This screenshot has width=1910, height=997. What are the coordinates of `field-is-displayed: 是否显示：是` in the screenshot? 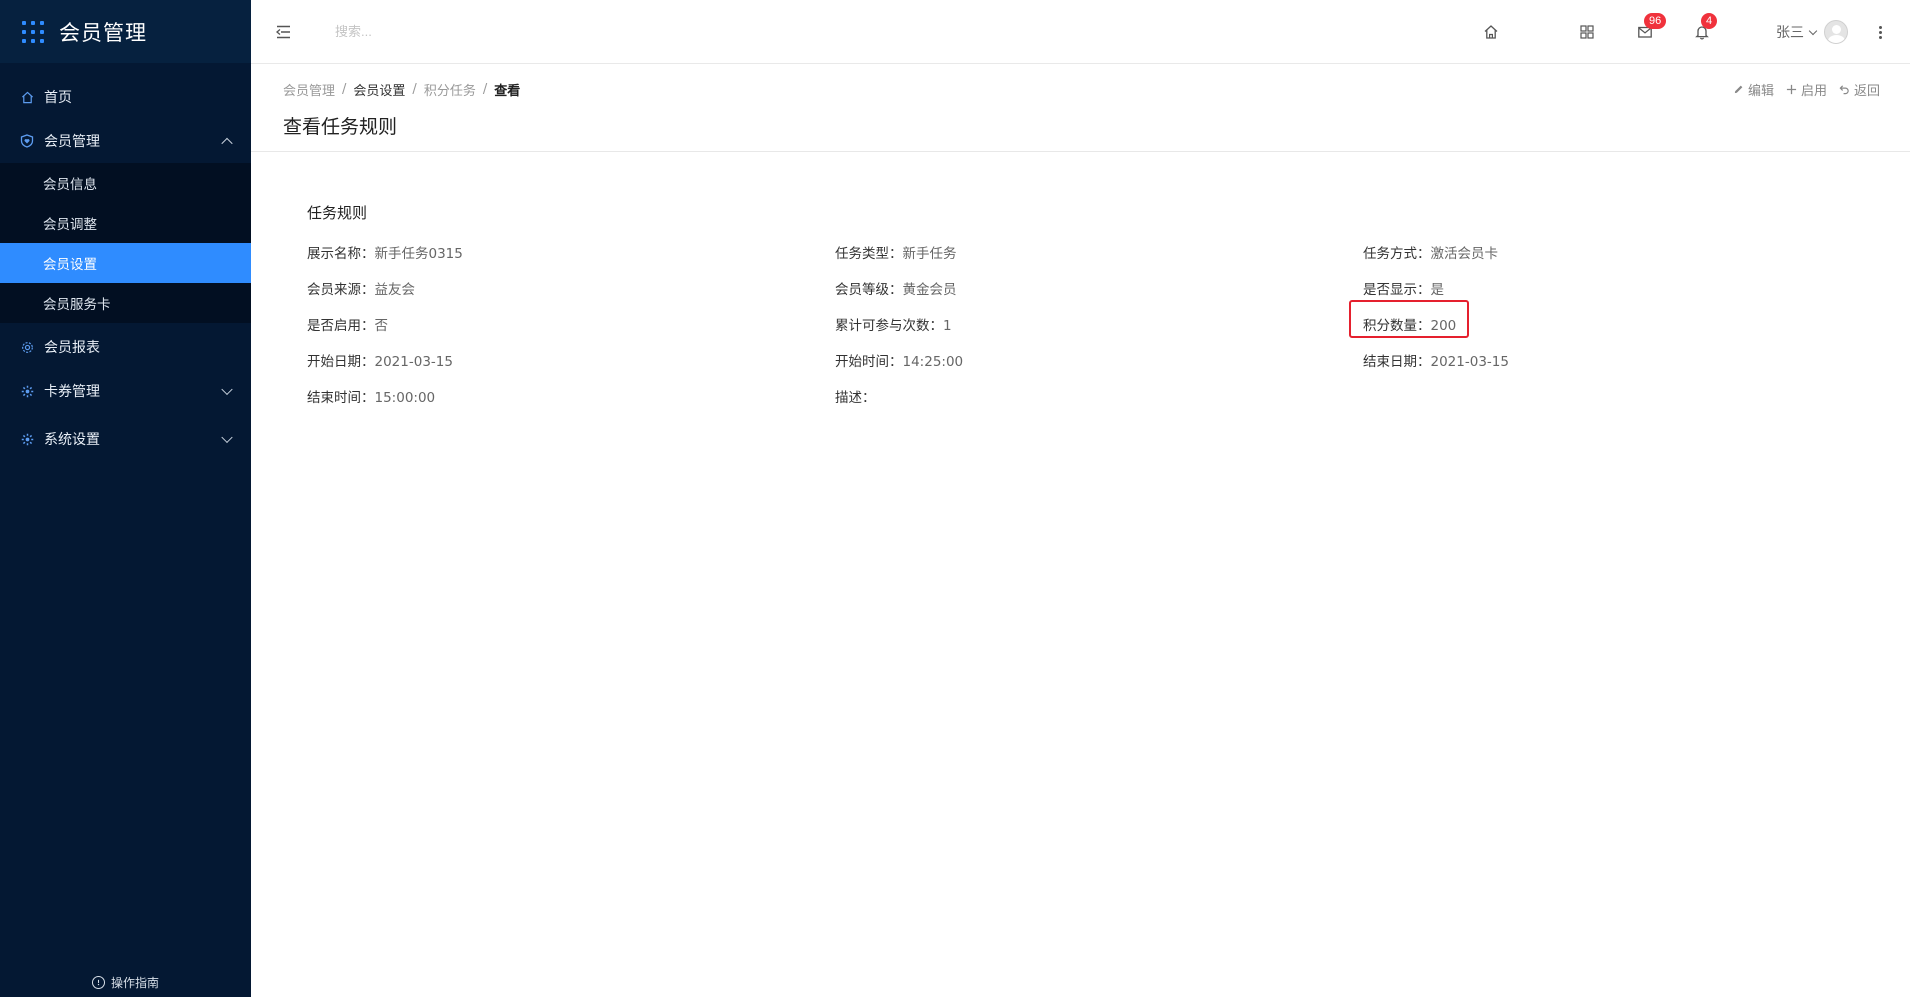 It's located at (1403, 288).